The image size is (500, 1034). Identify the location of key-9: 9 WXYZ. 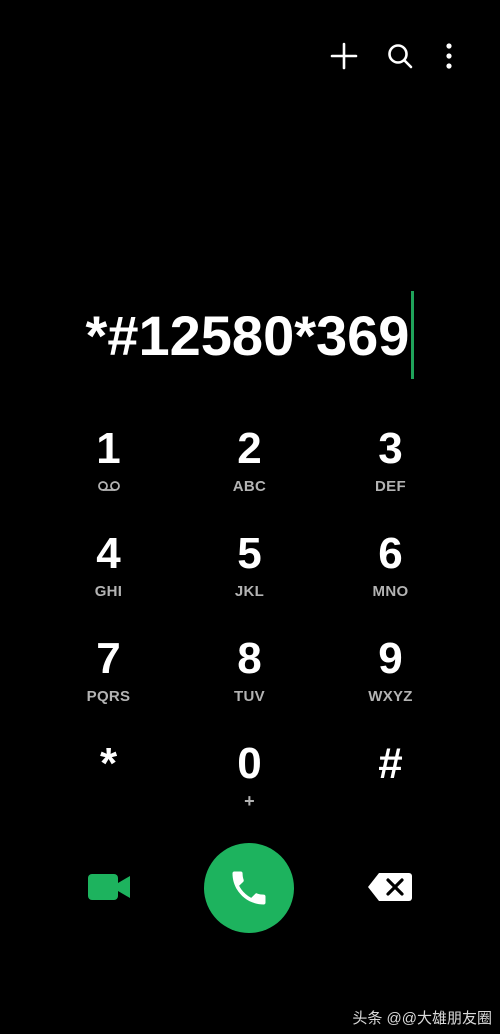
(390, 682).